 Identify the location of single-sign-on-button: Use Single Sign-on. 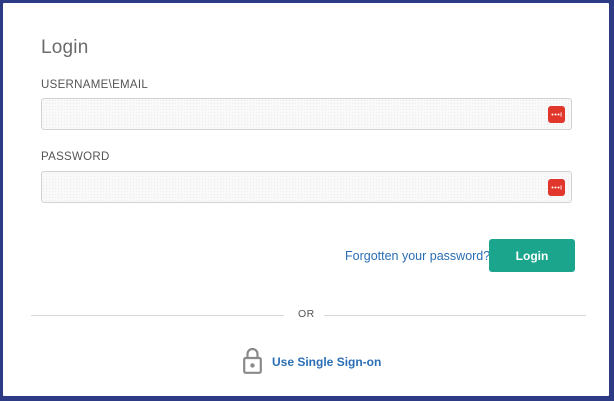
(312, 360).